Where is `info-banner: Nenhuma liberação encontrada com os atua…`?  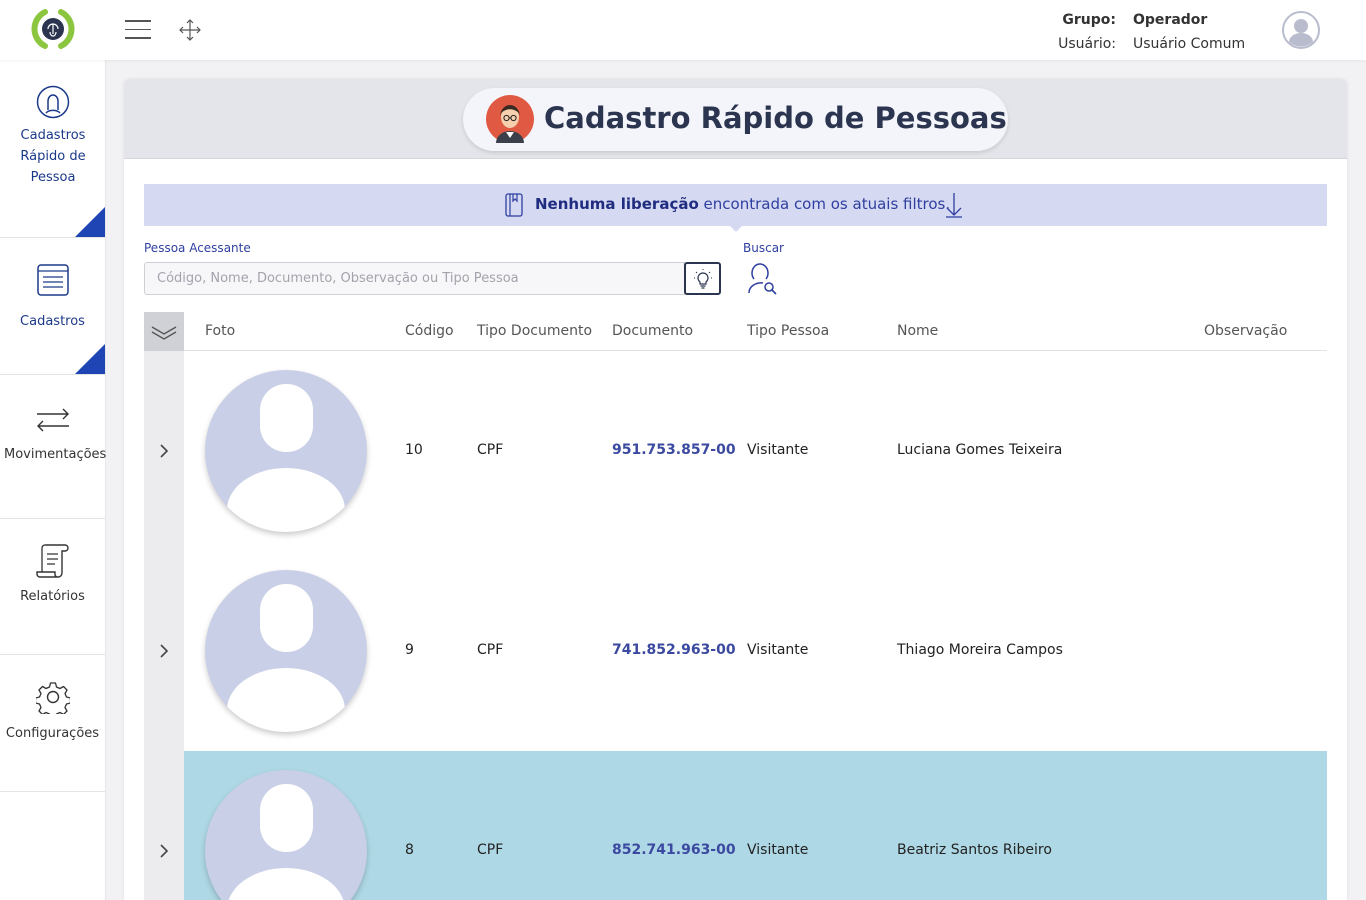
info-banner: Nenhuma liberação encontrada com os atua… is located at coordinates (735, 208).